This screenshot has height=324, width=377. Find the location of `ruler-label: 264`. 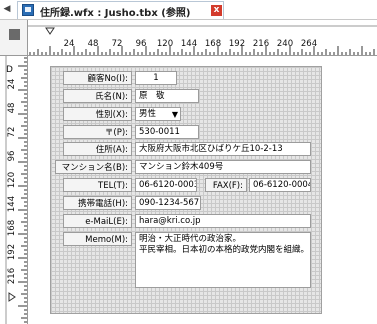

ruler-label: 264 is located at coordinates (309, 44).